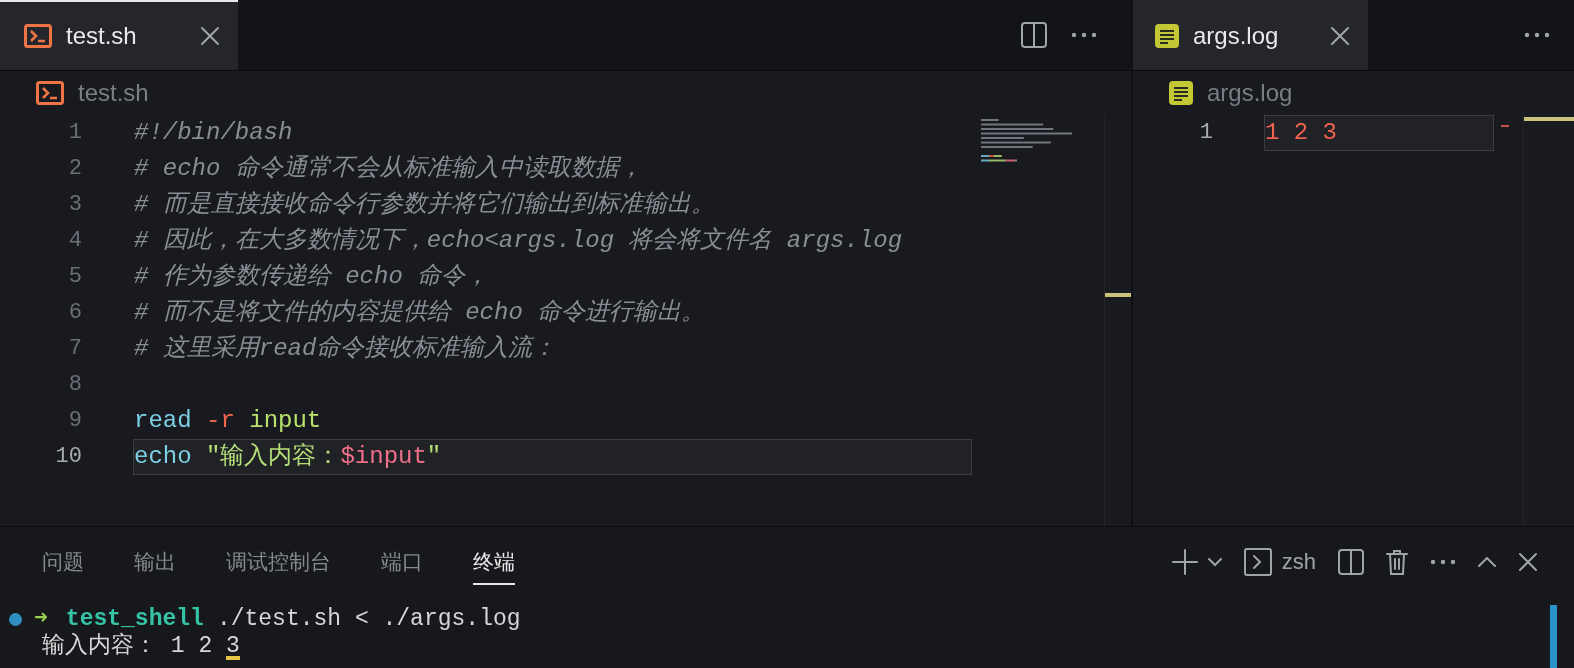 Image resolution: width=1574 pixels, height=668 pixels. I want to click on panel-tab: 端口, so click(402, 562).